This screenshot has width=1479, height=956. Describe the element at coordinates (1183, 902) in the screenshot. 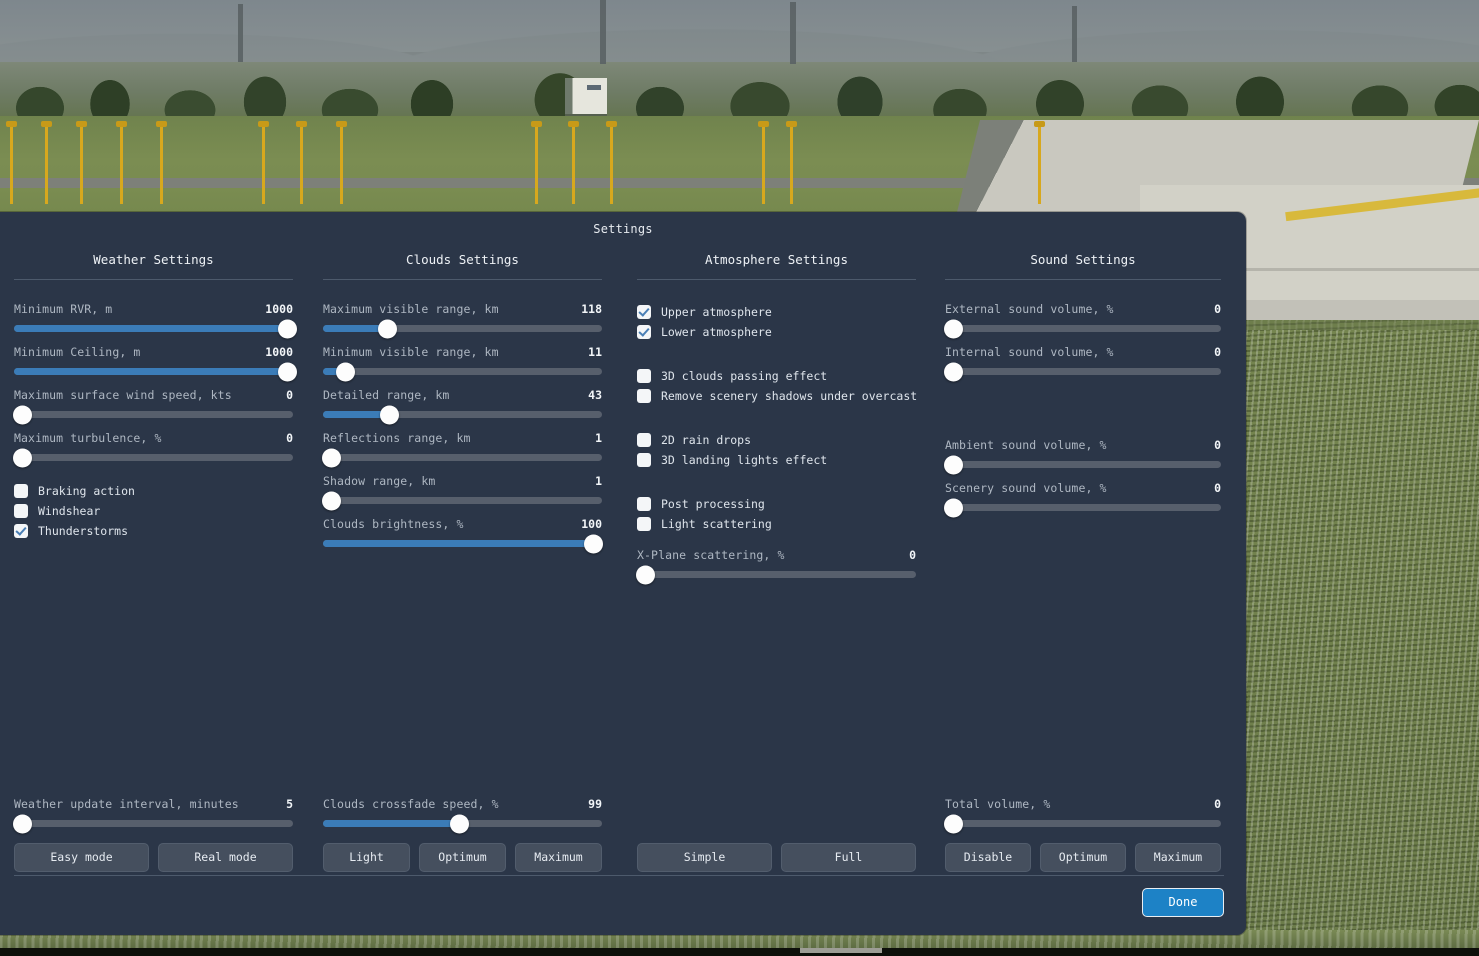

I see `done-button: Done` at that location.